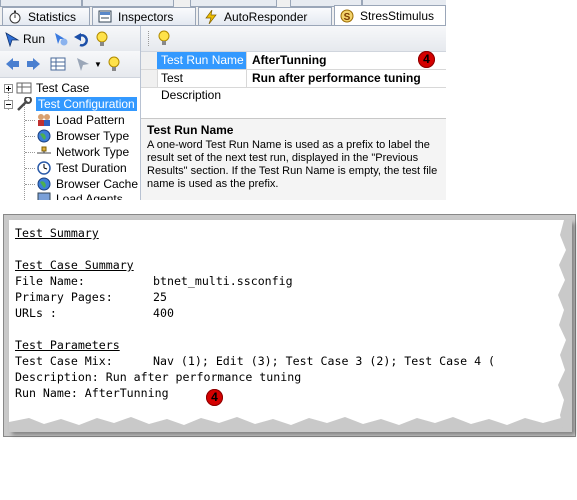 The image size is (577, 500). I want to click on tree-item-network-type: Network Type, so click(82, 152).